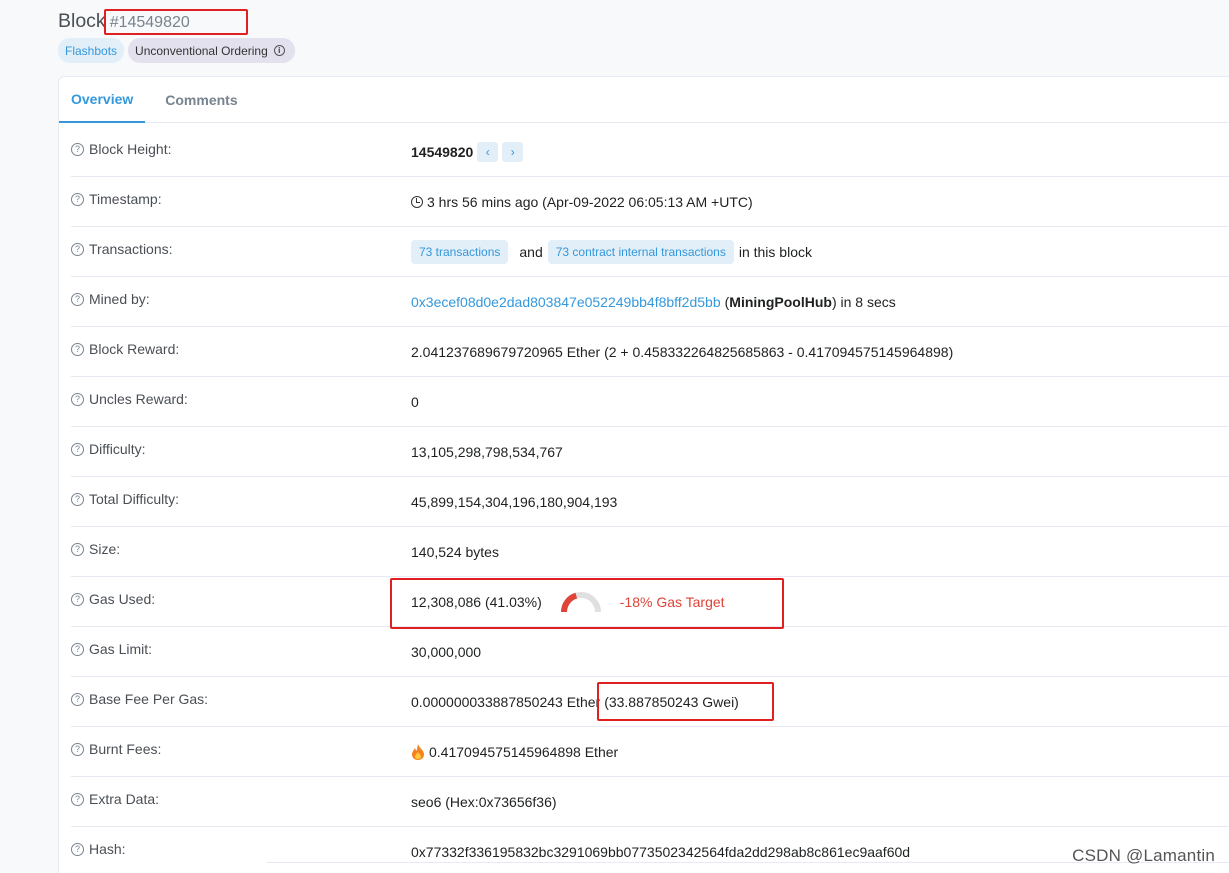 Image resolution: width=1229 pixels, height=873 pixels. I want to click on row-value: 140,524 bytes, so click(455, 552).